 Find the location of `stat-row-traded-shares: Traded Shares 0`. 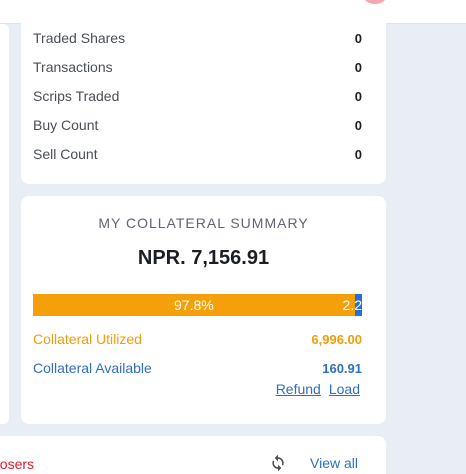

stat-row-traded-shares: Traded Shares 0 is located at coordinates (197, 38).